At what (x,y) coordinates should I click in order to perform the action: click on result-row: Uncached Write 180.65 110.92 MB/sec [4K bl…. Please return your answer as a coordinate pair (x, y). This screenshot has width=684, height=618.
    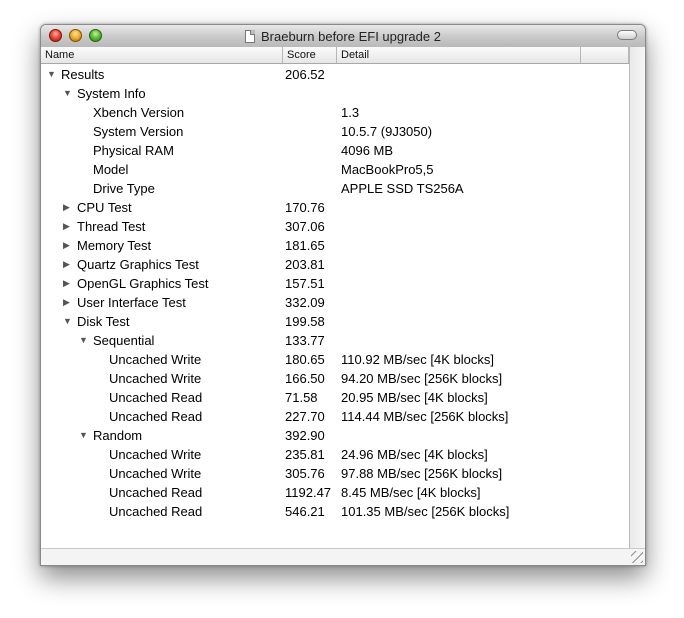
    Looking at the image, I should click on (335, 359).